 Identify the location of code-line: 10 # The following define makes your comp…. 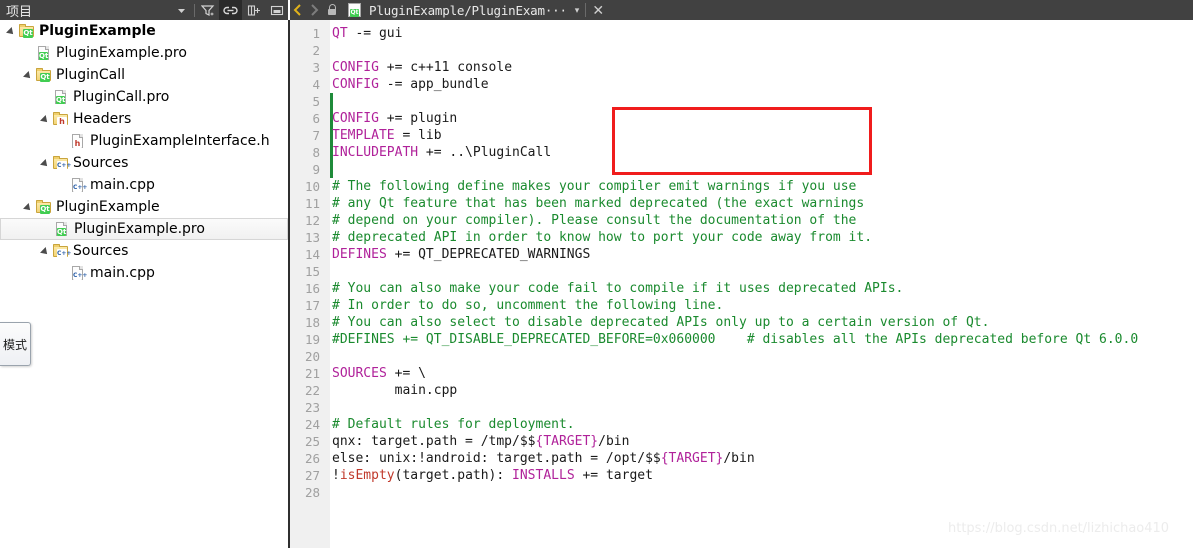
(741, 186).